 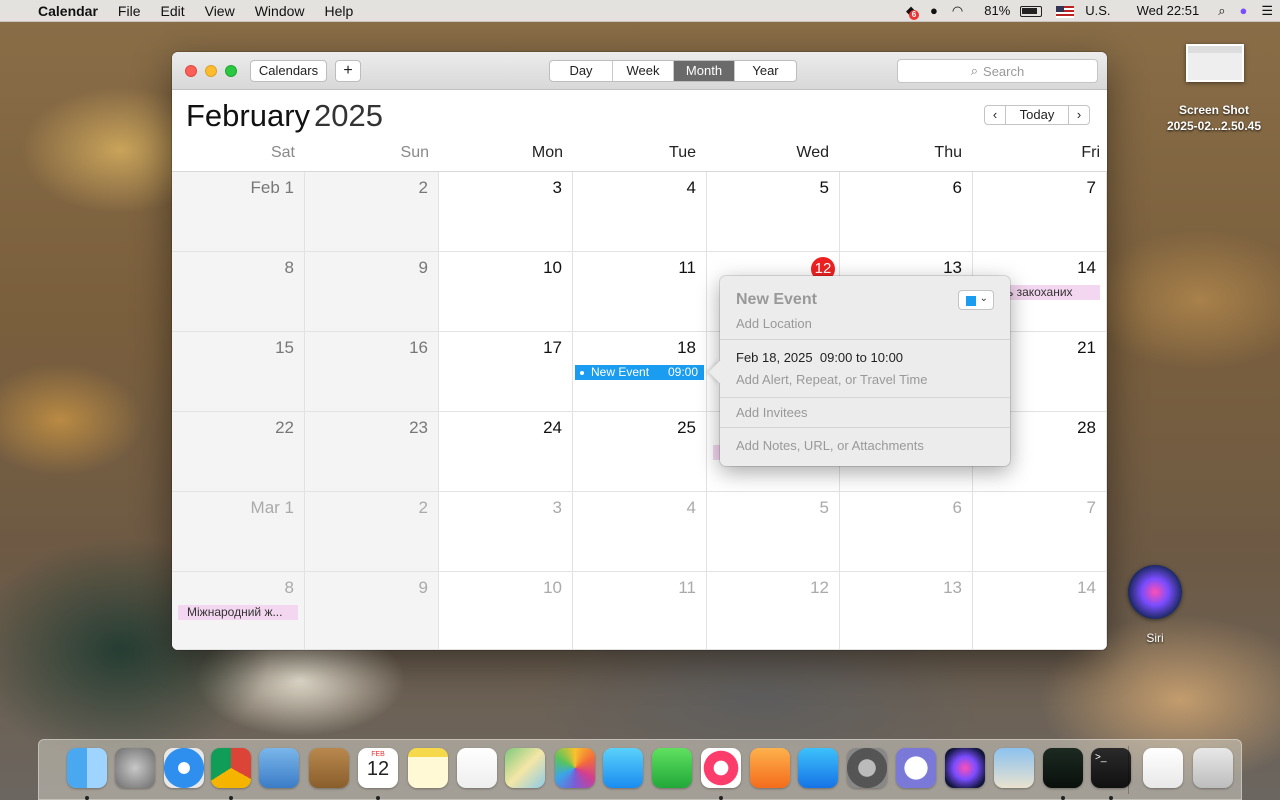 I want to click on day-cell: 16, so click(x=372, y=372).